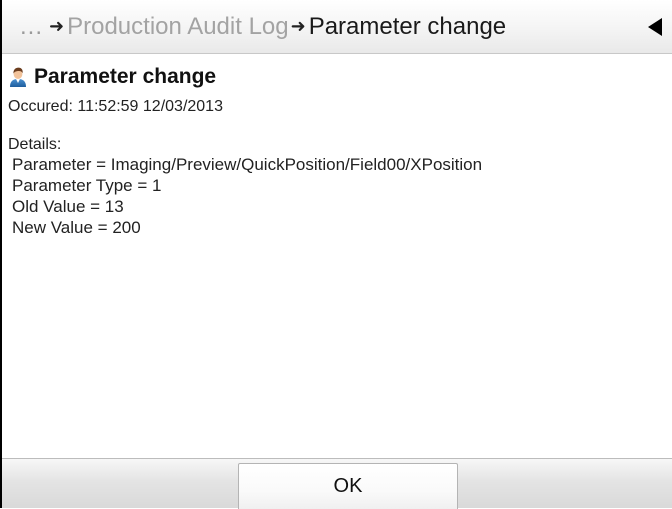 The height and width of the screenshot is (509, 672). I want to click on detail-old-value: Old Value = 13, so click(68, 206).